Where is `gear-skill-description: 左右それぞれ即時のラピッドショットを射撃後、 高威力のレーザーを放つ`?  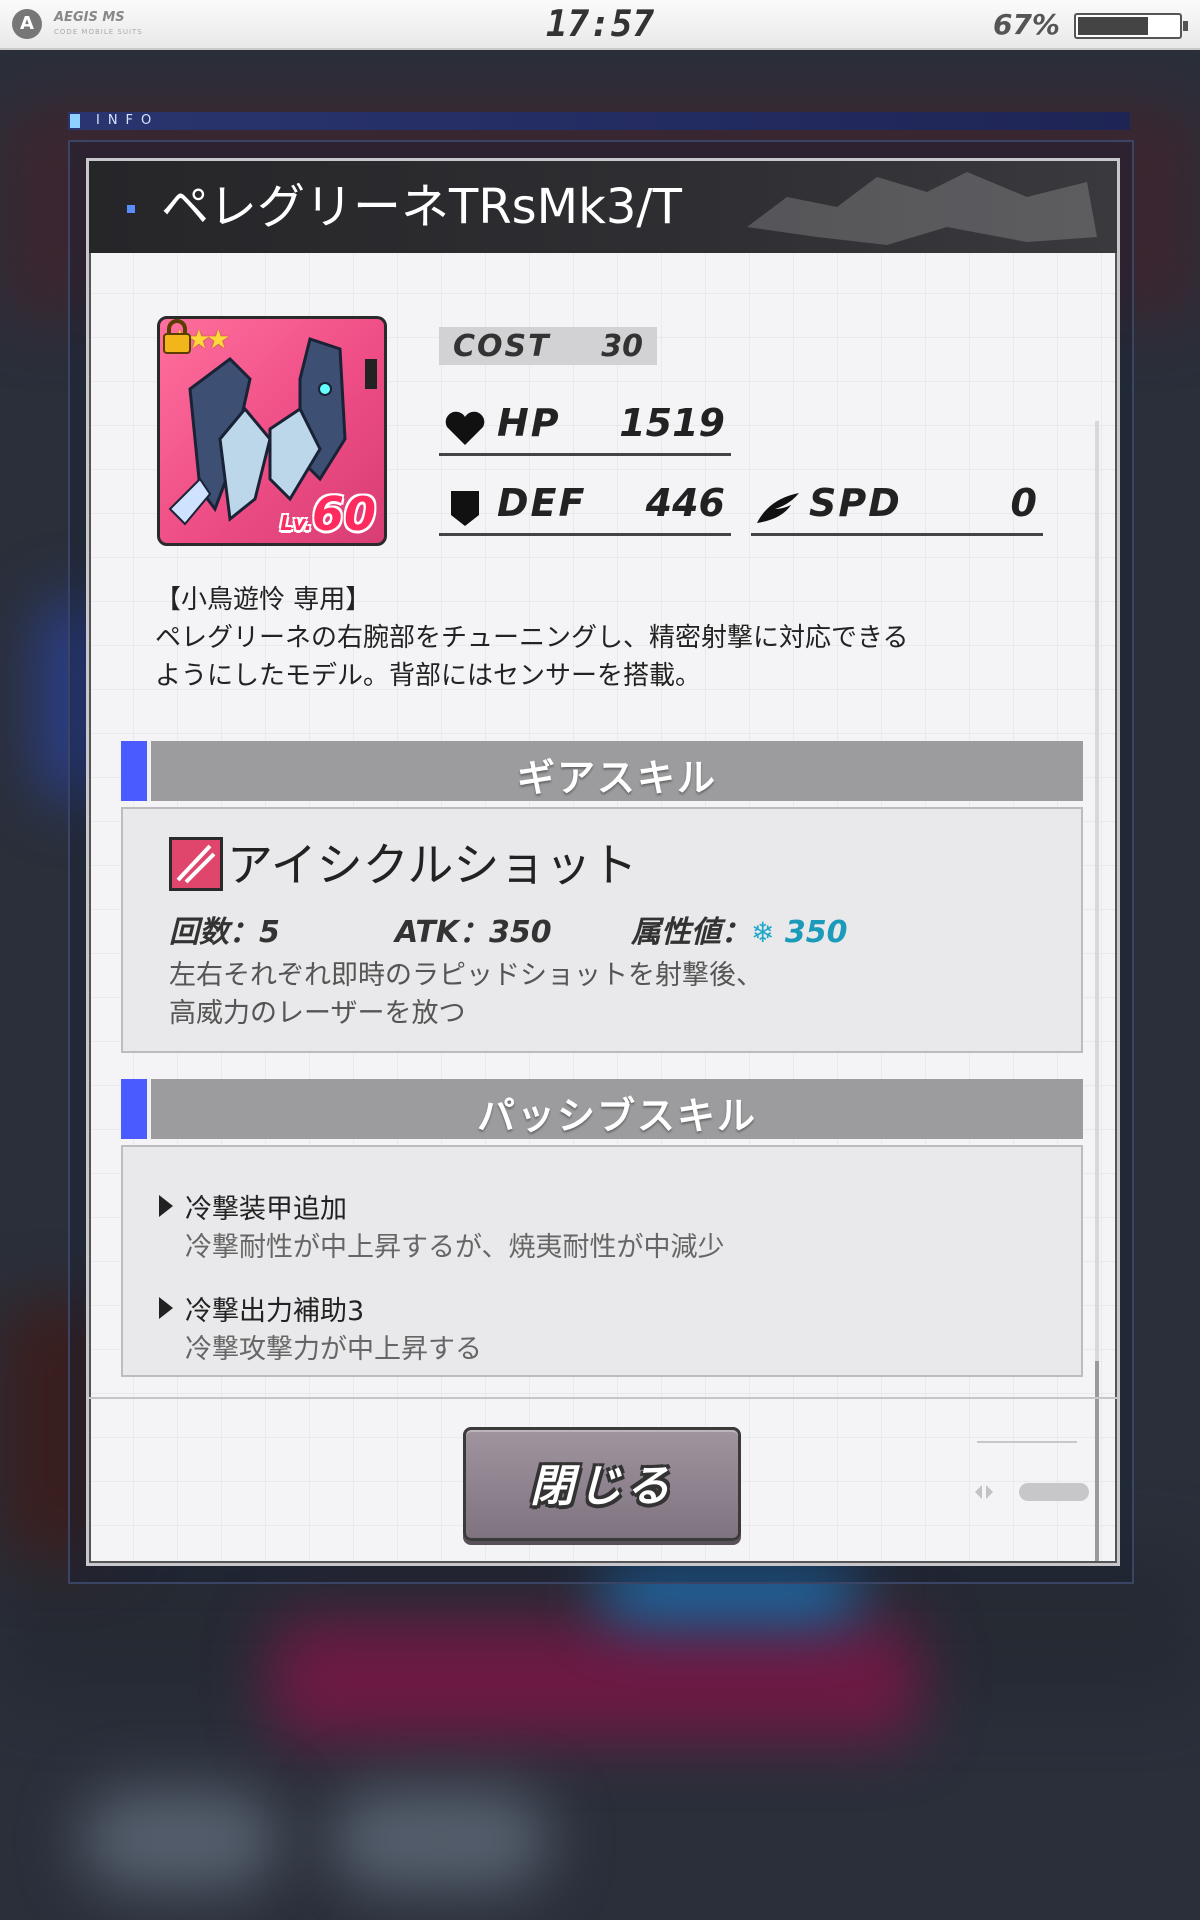 gear-skill-description: 左右それぞれ即時のラピッドショットを射撃後、 高威力のレーザーを放つ is located at coordinates (599, 995).